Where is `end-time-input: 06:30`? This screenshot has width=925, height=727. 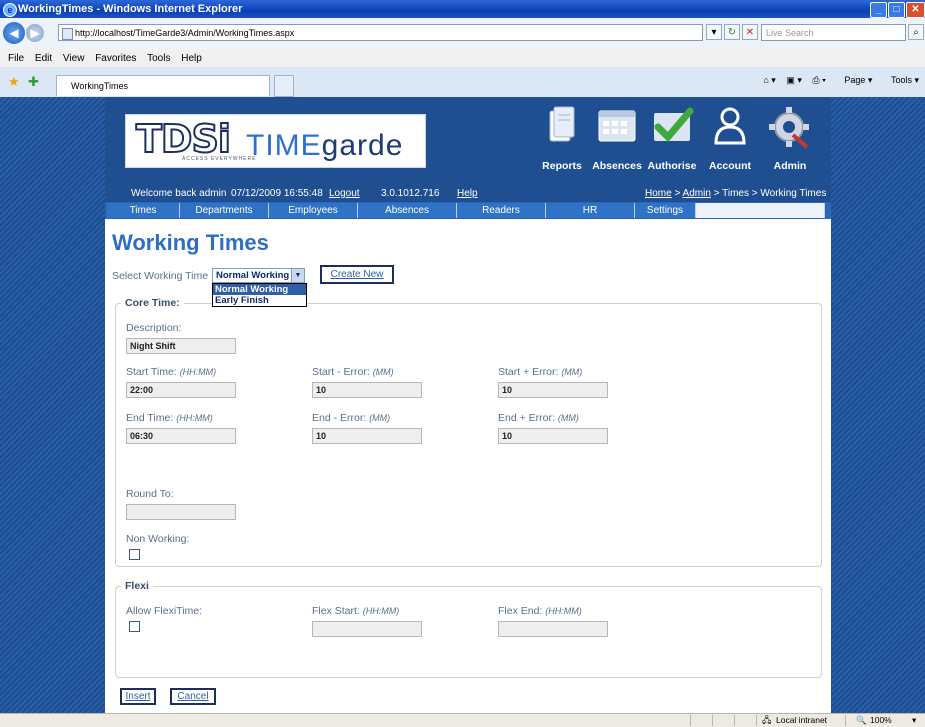
end-time-input: 06:30 is located at coordinates (181, 436).